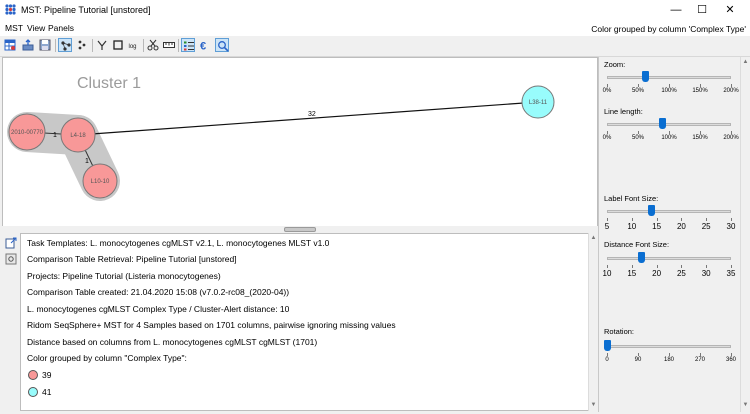 The width and height of the screenshot is (750, 414). What do you see at coordinates (731, 226) in the screenshot?
I see `slider-tick-label: 30` at bounding box center [731, 226].